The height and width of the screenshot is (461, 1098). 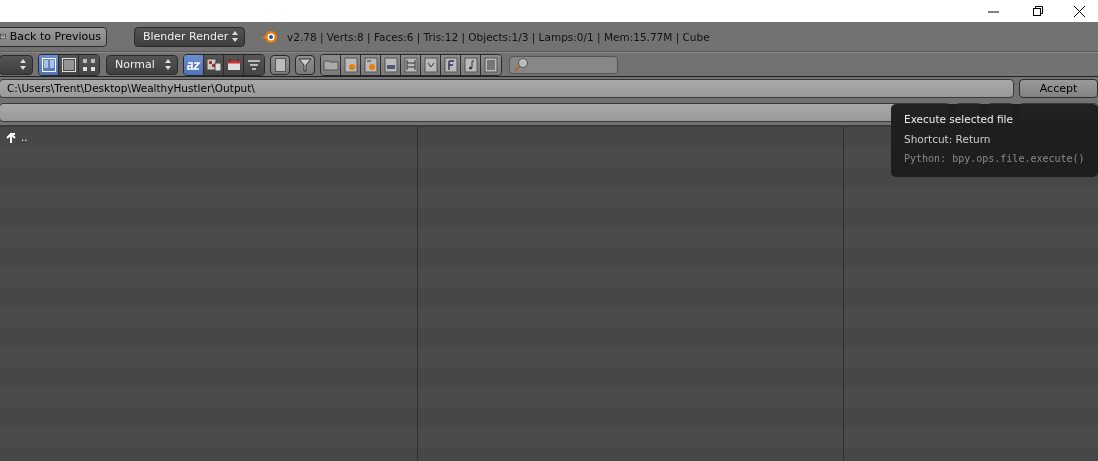 I want to click on filter-toggle, so click(x=305, y=64).